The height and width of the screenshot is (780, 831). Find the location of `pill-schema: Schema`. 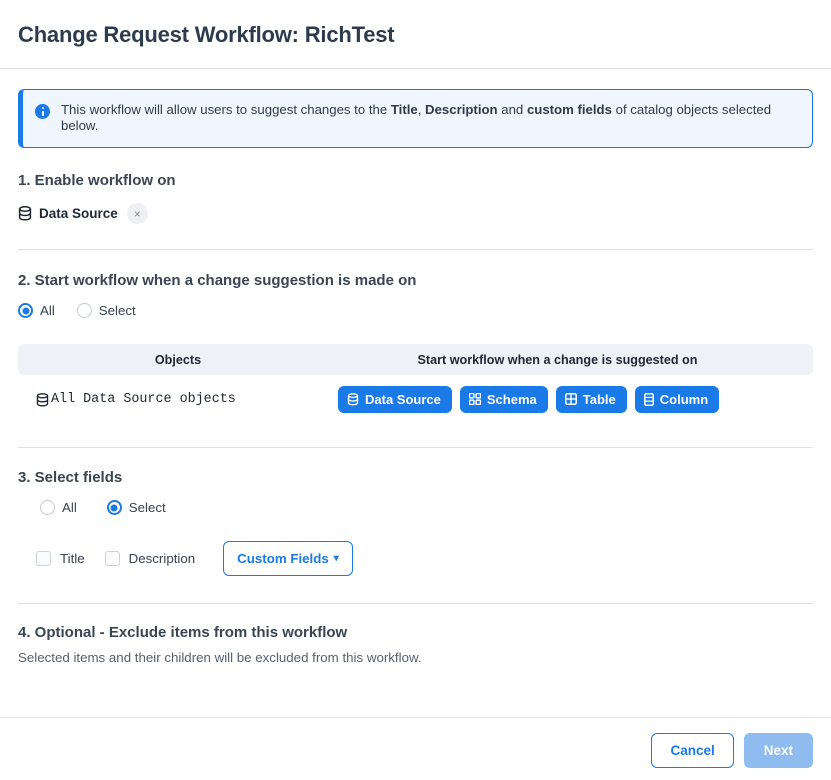

pill-schema: Schema is located at coordinates (503, 399).